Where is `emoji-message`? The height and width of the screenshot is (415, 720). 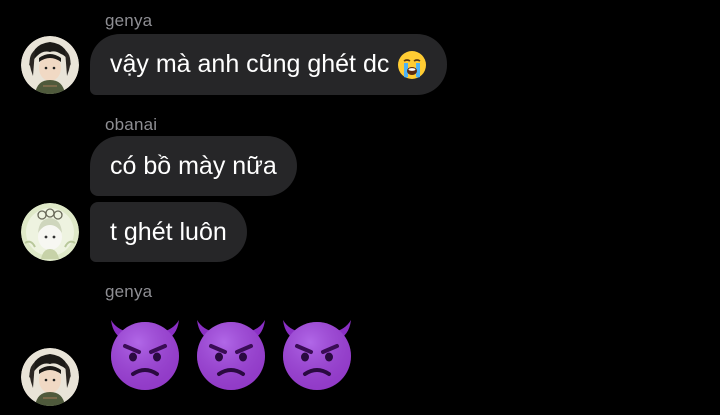 emoji-message is located at coordinates (231, 352).